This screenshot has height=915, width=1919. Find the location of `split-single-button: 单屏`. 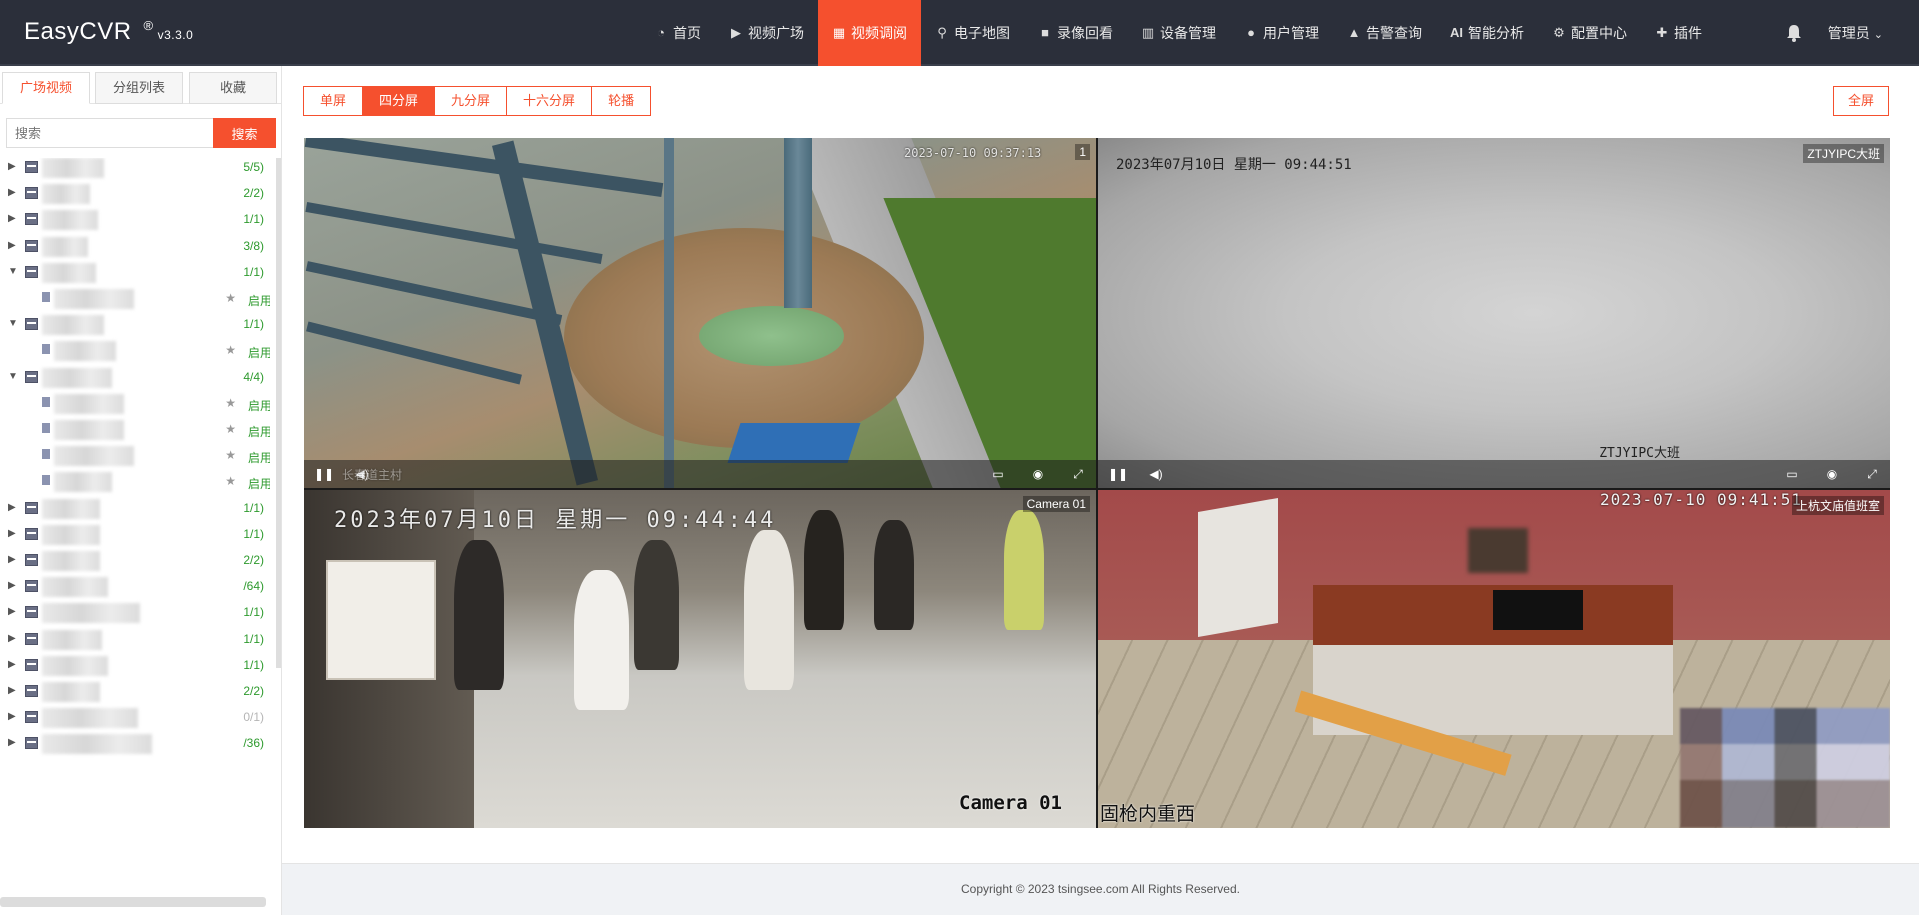

split-single-button: 单屏 is located at coordinates (333, 101).